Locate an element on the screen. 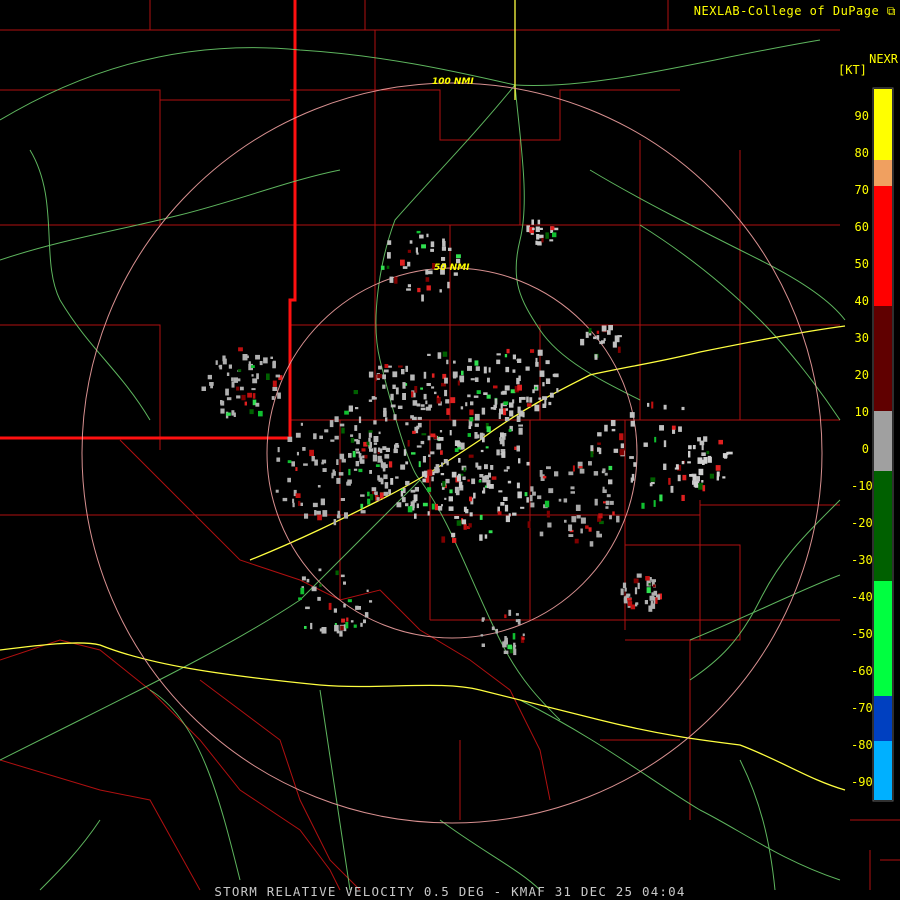 The height and width of the screenshot is (900, 900). legend-tick-label: -60 is located at coordinates (862, 671).